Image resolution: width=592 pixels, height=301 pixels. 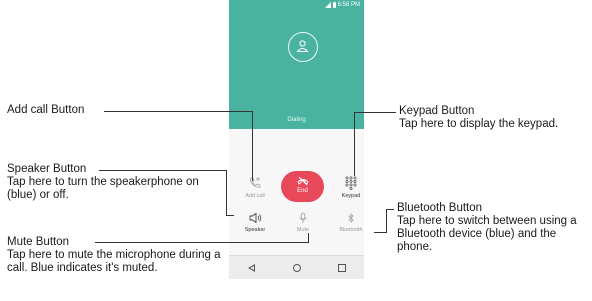 I want to click on speaker-button: Speaker, so click(x=255, y=222).